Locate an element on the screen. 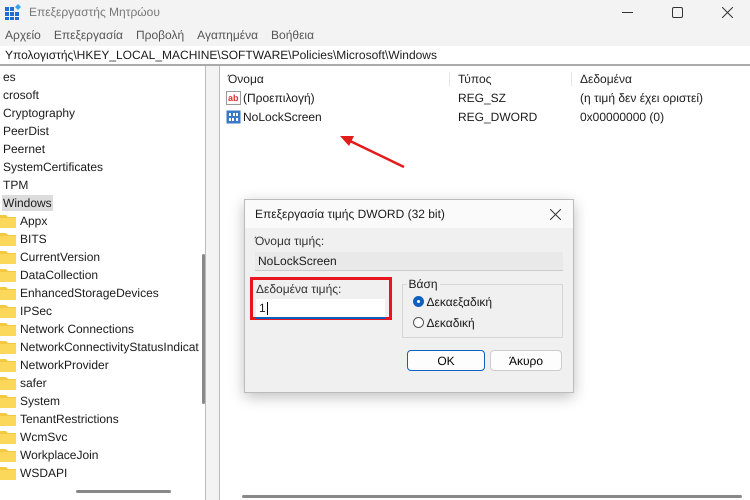 The width and height of the screenshot is (750, 500). table-cell-text: REG_SZ is located at coordinates (482, 97).